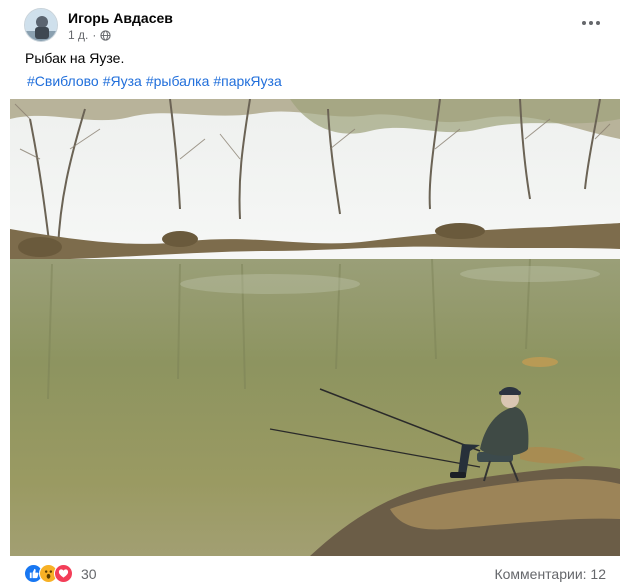 This screenshot has height=588, width=620. I want to click on love-icon, so click(63, 573).